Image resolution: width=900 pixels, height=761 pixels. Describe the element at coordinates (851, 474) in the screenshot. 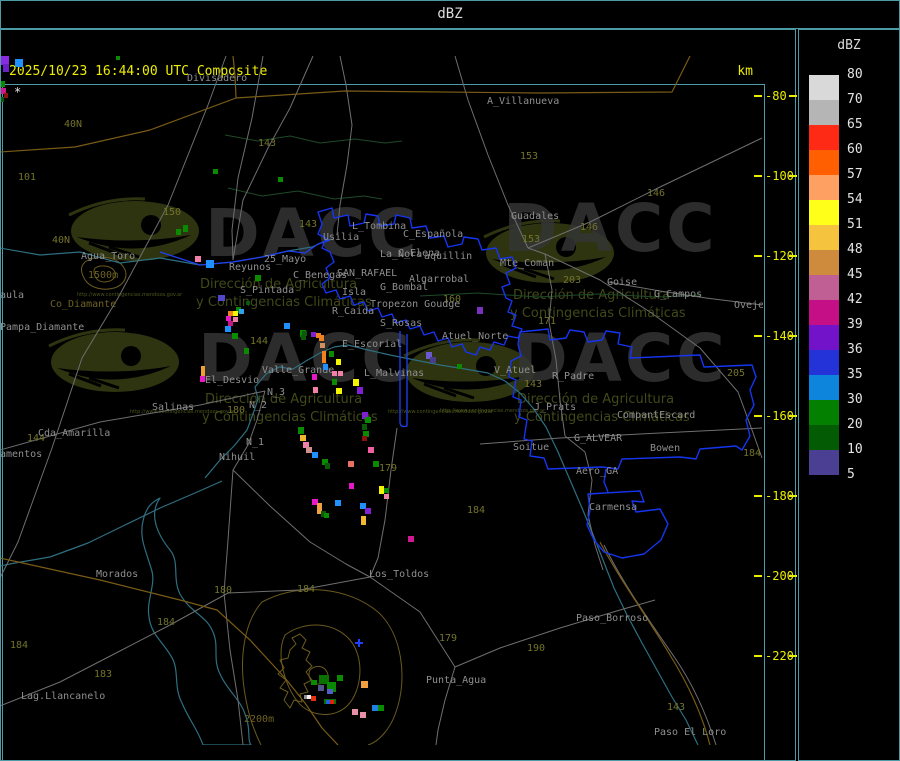

I see `legend-label: 5` at that location.